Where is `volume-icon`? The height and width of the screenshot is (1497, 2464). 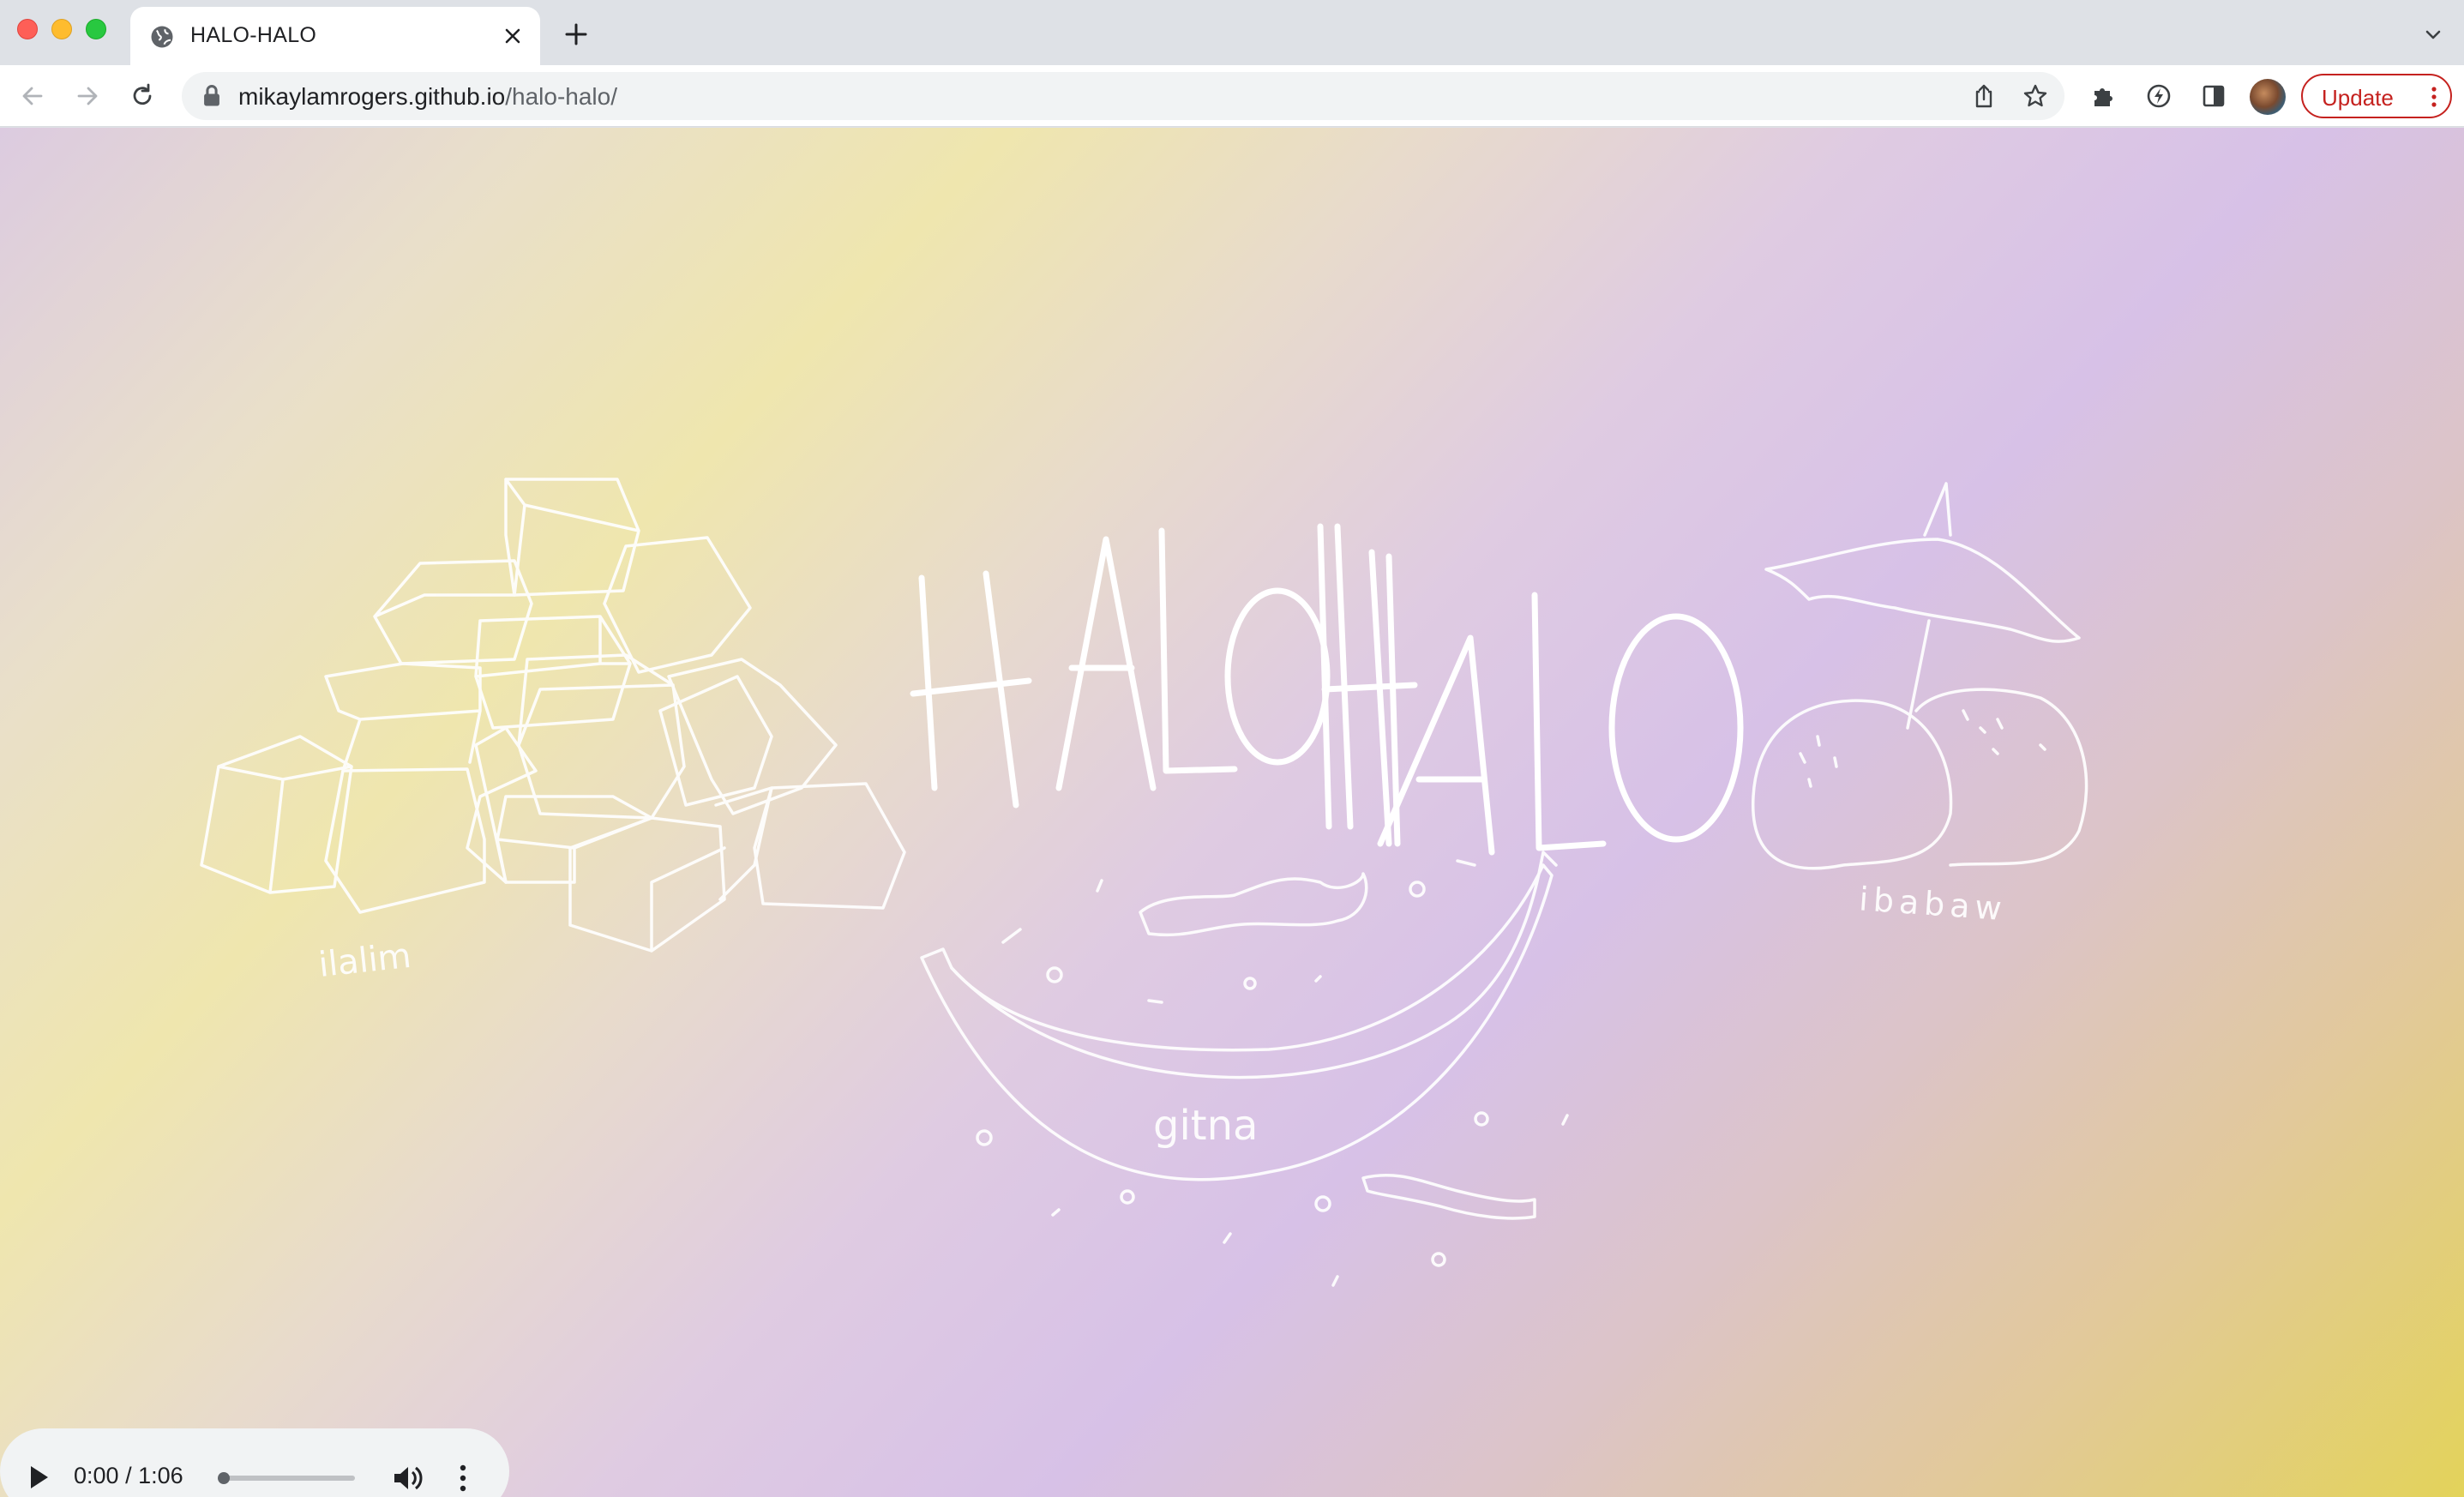
volume-icon is located at coordinates (408, 1478).